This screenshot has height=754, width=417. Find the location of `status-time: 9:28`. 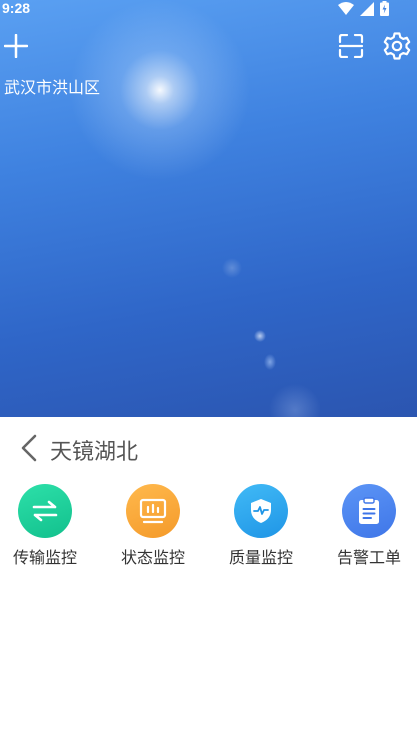

status-time: 9:28 is located at coordinates (16, 8).